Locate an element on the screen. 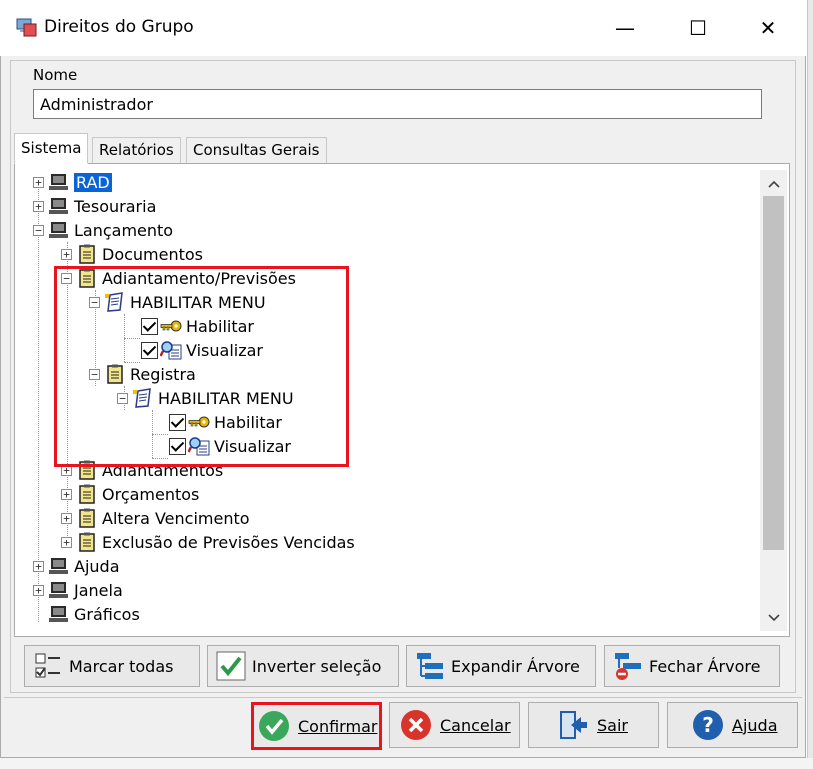 The image size is (813, 769). confirm-label: Confirmar is located at coordinates (338, 726).